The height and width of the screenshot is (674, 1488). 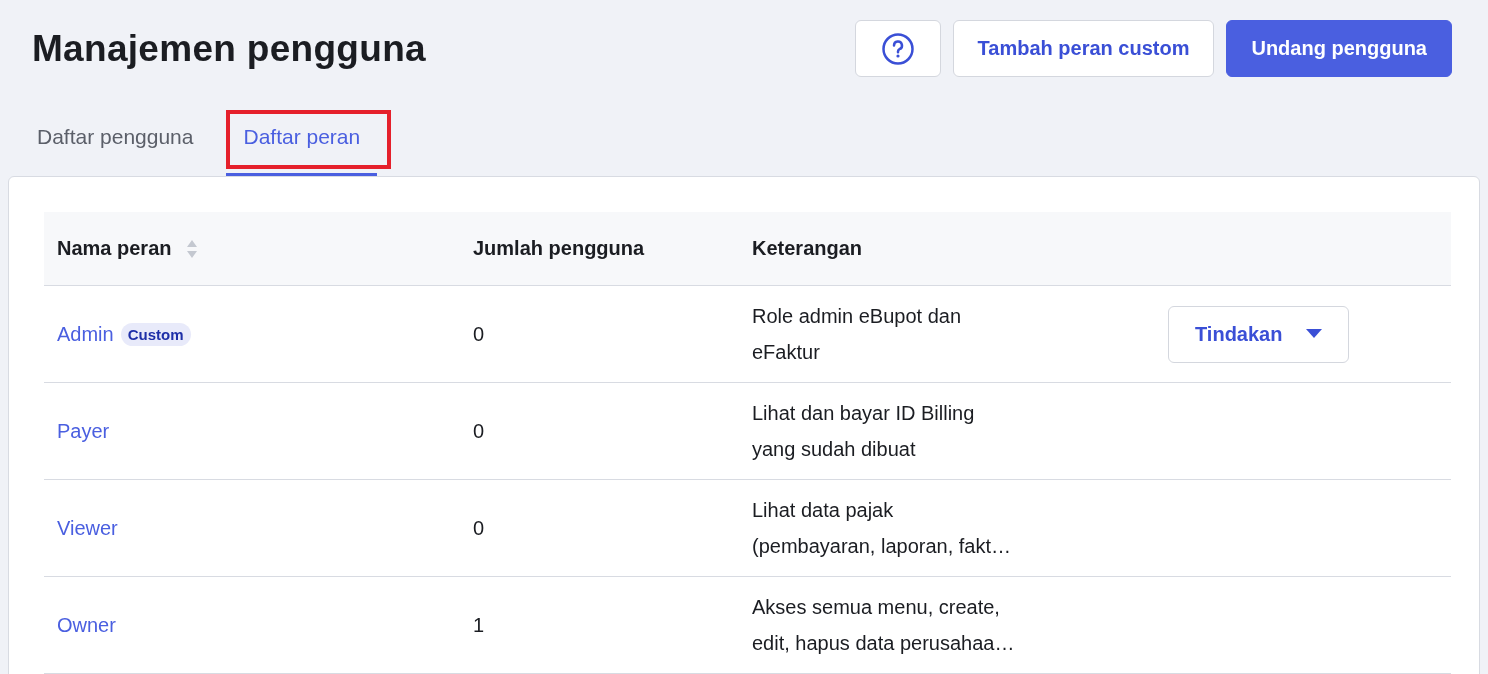 What do you see at coordinates (1259, 334) in the screenshot?
I see `actions-dropdown: Tindakan` at bounding box center [1259, 334].